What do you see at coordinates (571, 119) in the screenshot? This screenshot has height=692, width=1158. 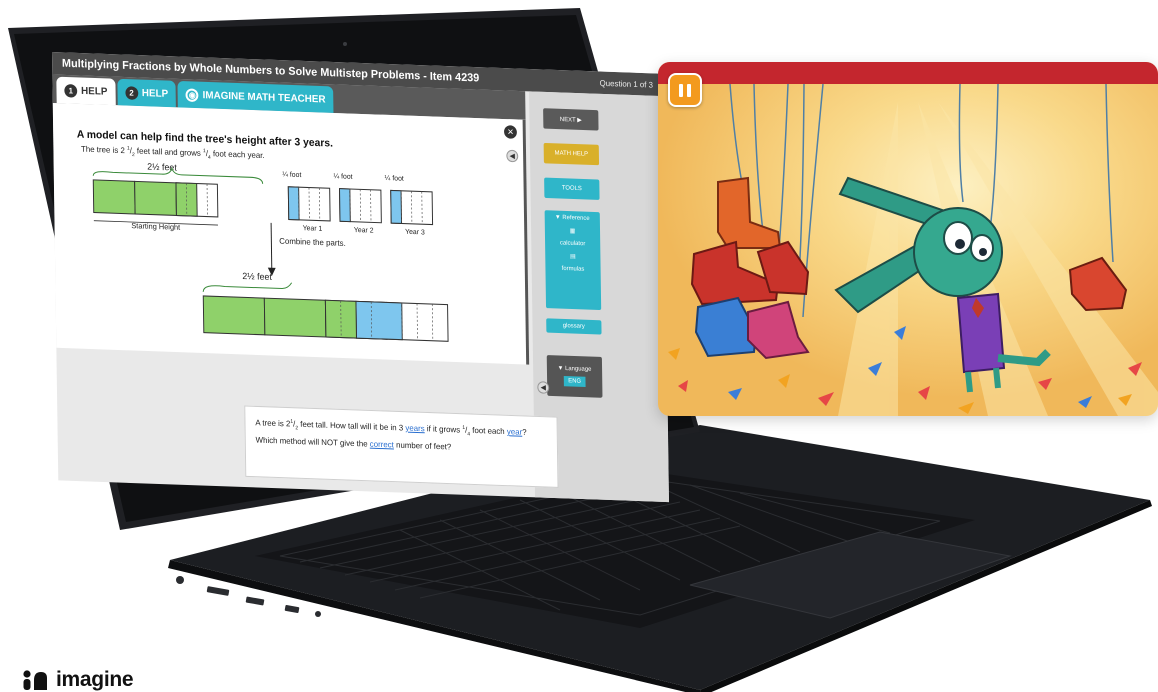 I see `next-button: NEXT ▶` at bounding box center [571, 119].